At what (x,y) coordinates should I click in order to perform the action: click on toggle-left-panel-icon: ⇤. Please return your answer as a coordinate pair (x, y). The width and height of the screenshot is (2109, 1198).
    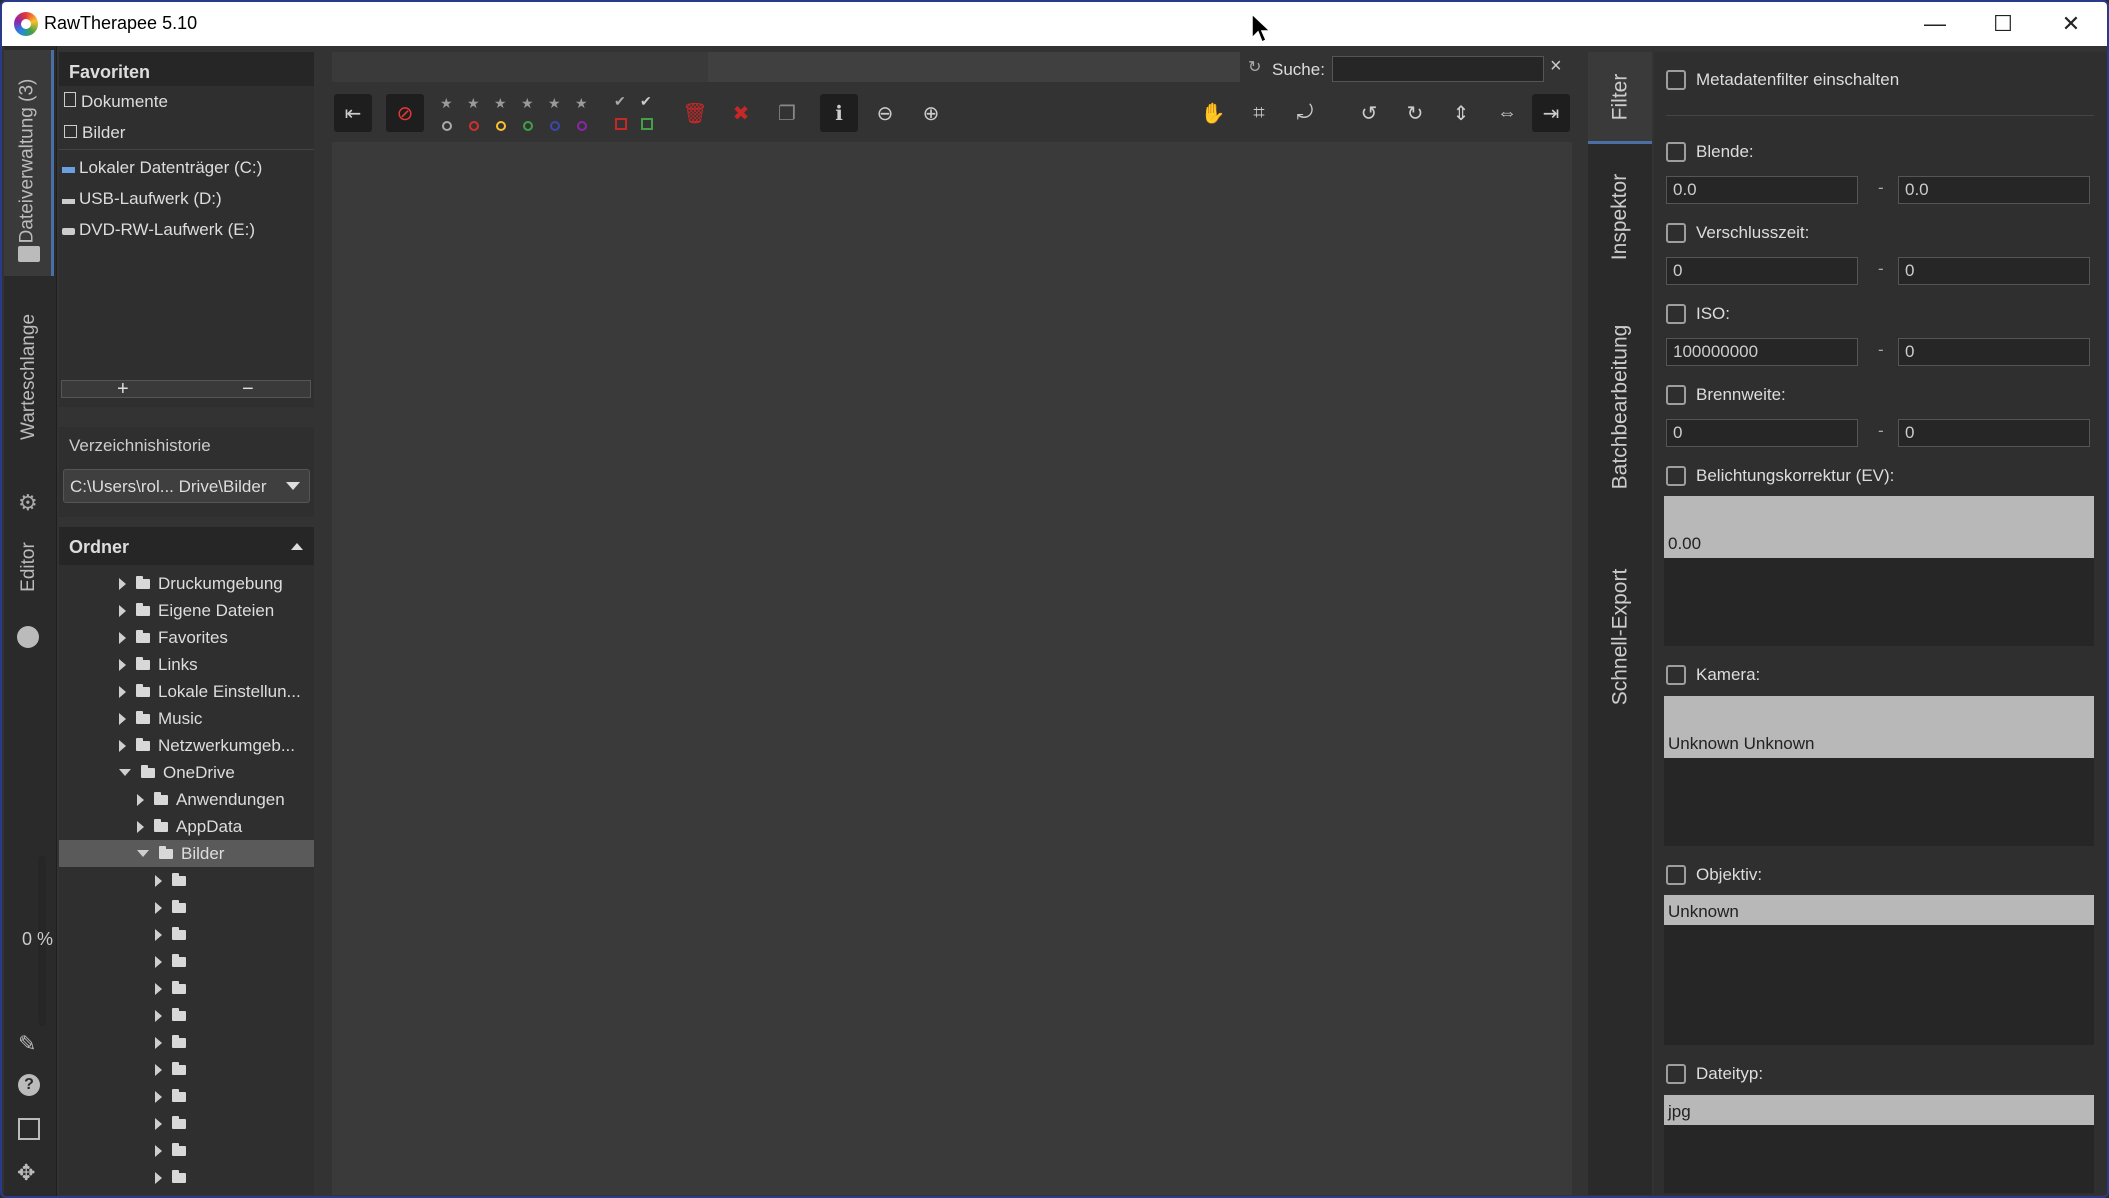
    Looking at the image, I should click on (353, 113).